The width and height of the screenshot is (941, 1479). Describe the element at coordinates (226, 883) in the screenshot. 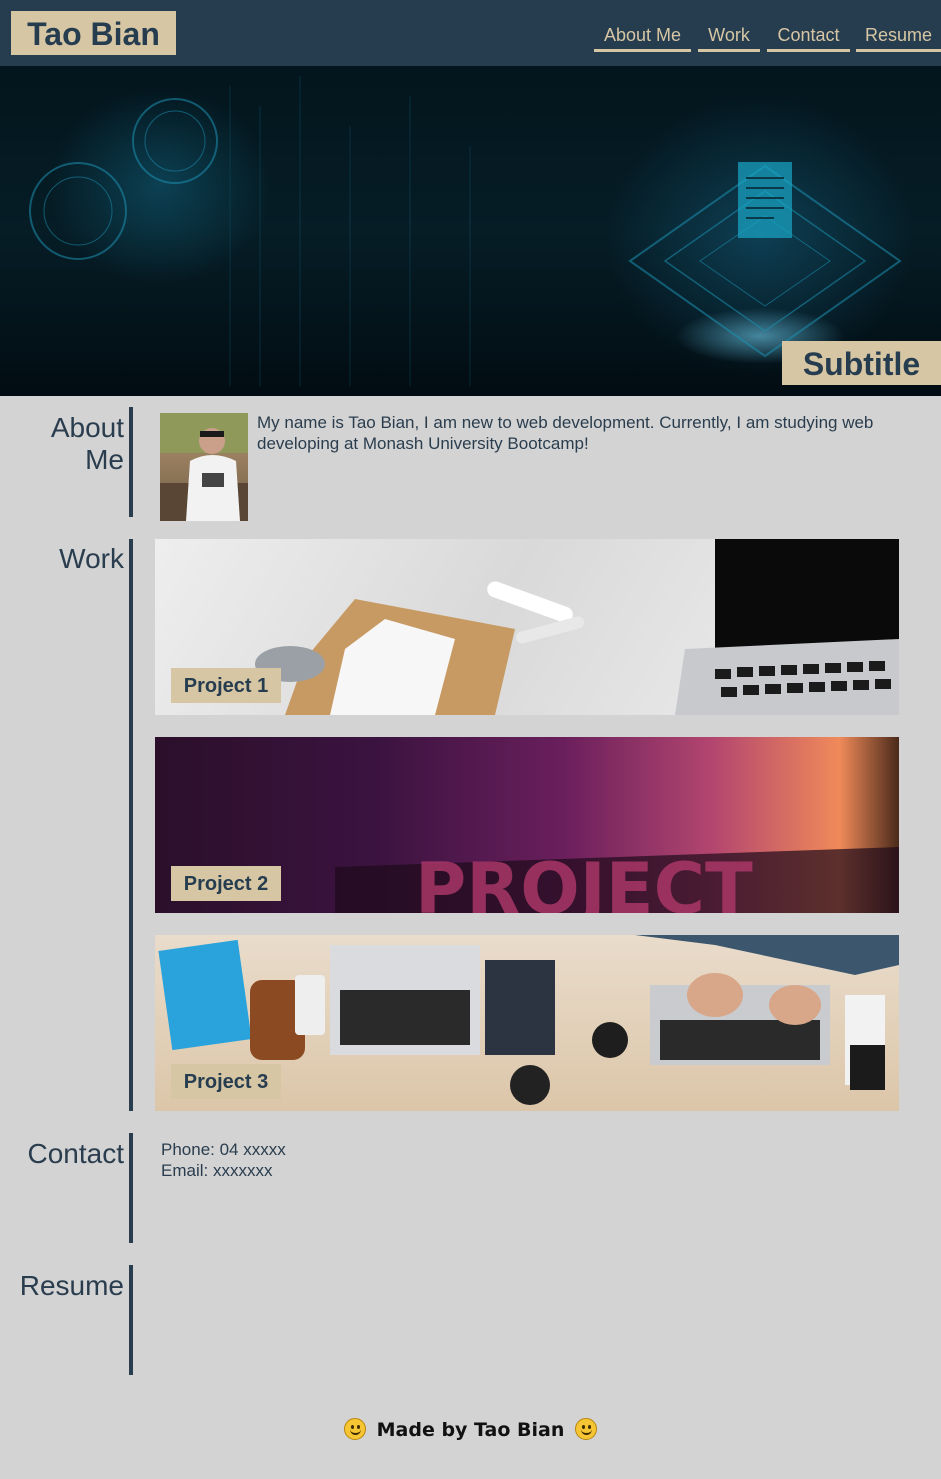

I see `project-2-label: Project 2` at that location.